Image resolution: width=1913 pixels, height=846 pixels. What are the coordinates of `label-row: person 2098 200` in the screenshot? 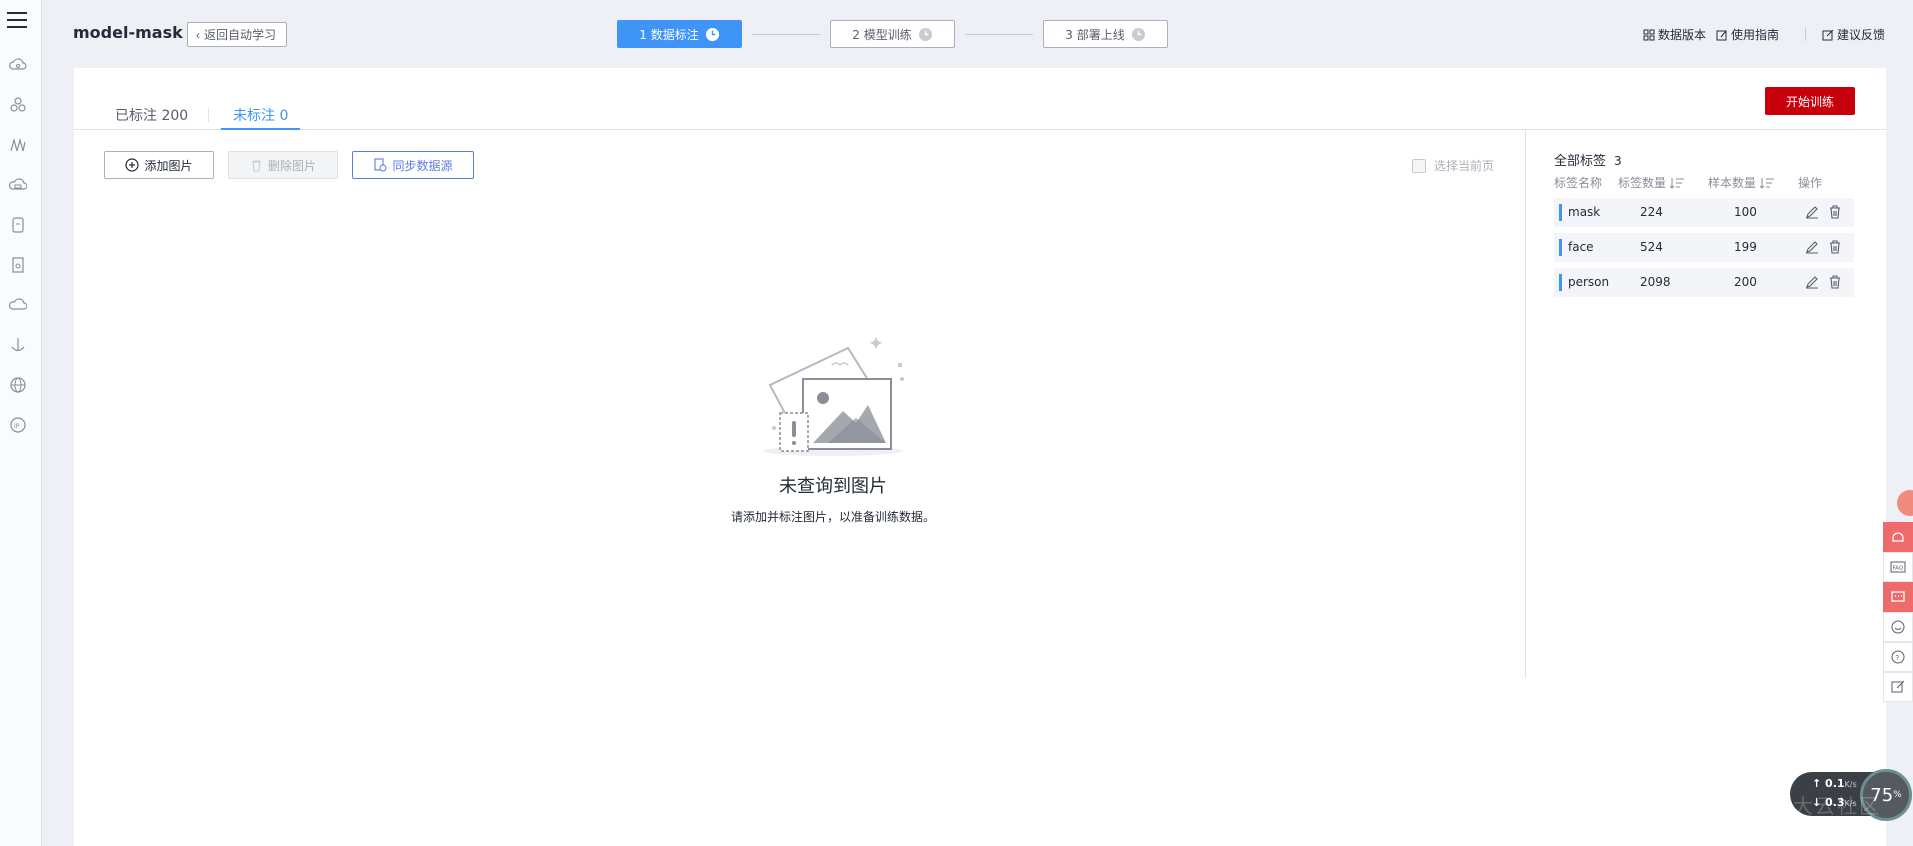 It's located at (1704, 282).